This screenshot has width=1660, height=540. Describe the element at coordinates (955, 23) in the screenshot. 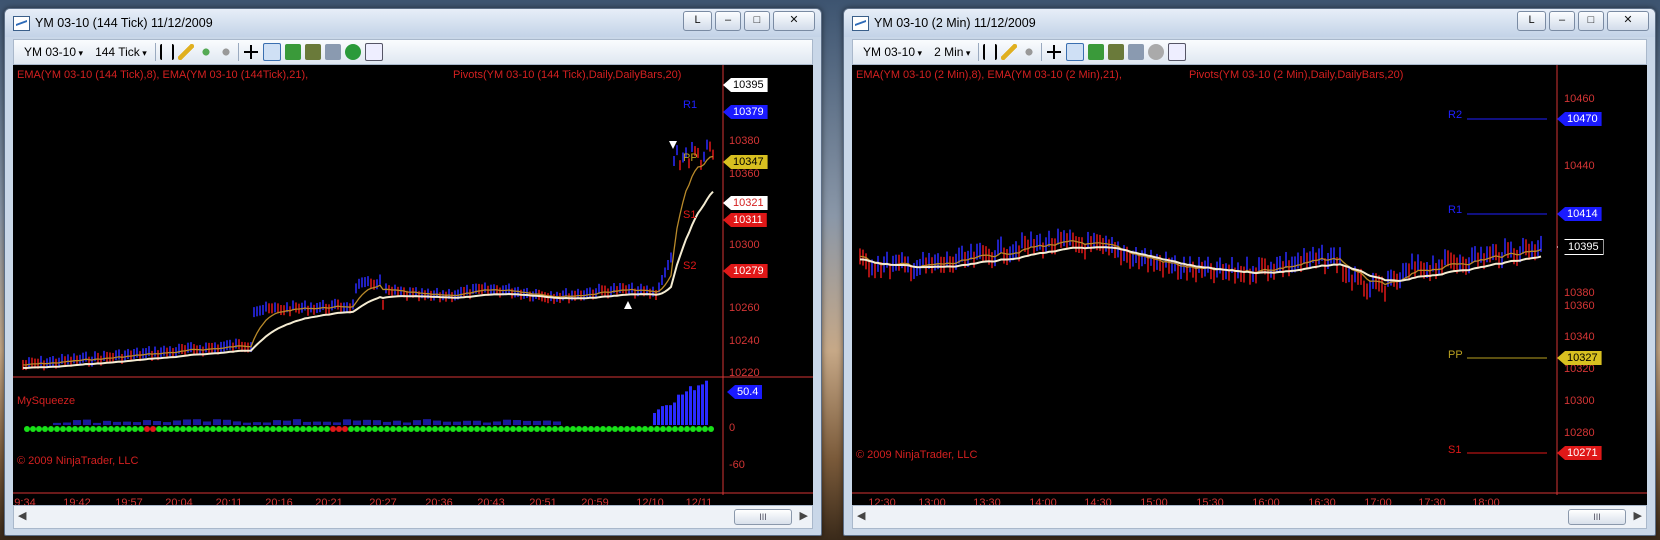

I see `window-title: YM 03-10 (2 Min) 11/12/2009` at that location.